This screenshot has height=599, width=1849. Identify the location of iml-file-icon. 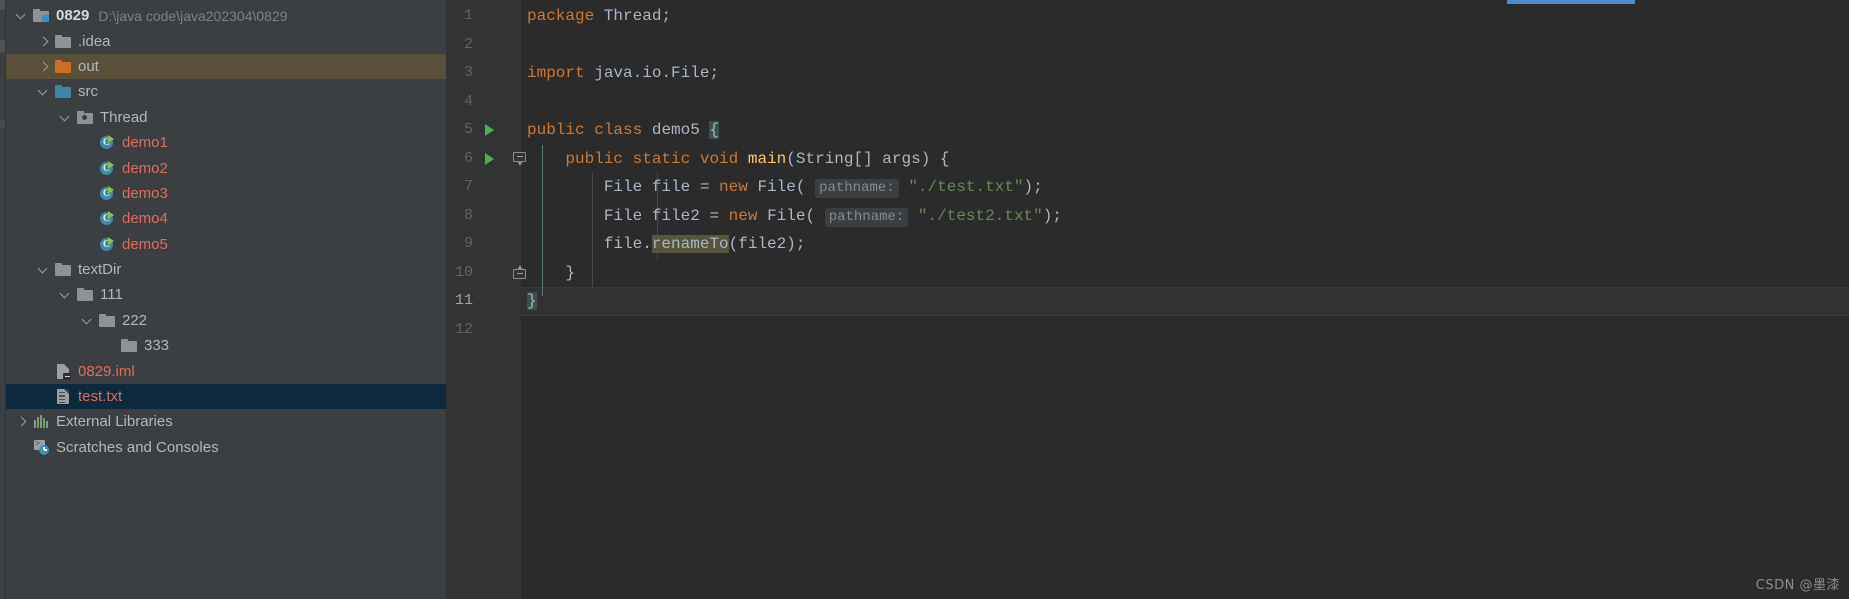
(63, 371).